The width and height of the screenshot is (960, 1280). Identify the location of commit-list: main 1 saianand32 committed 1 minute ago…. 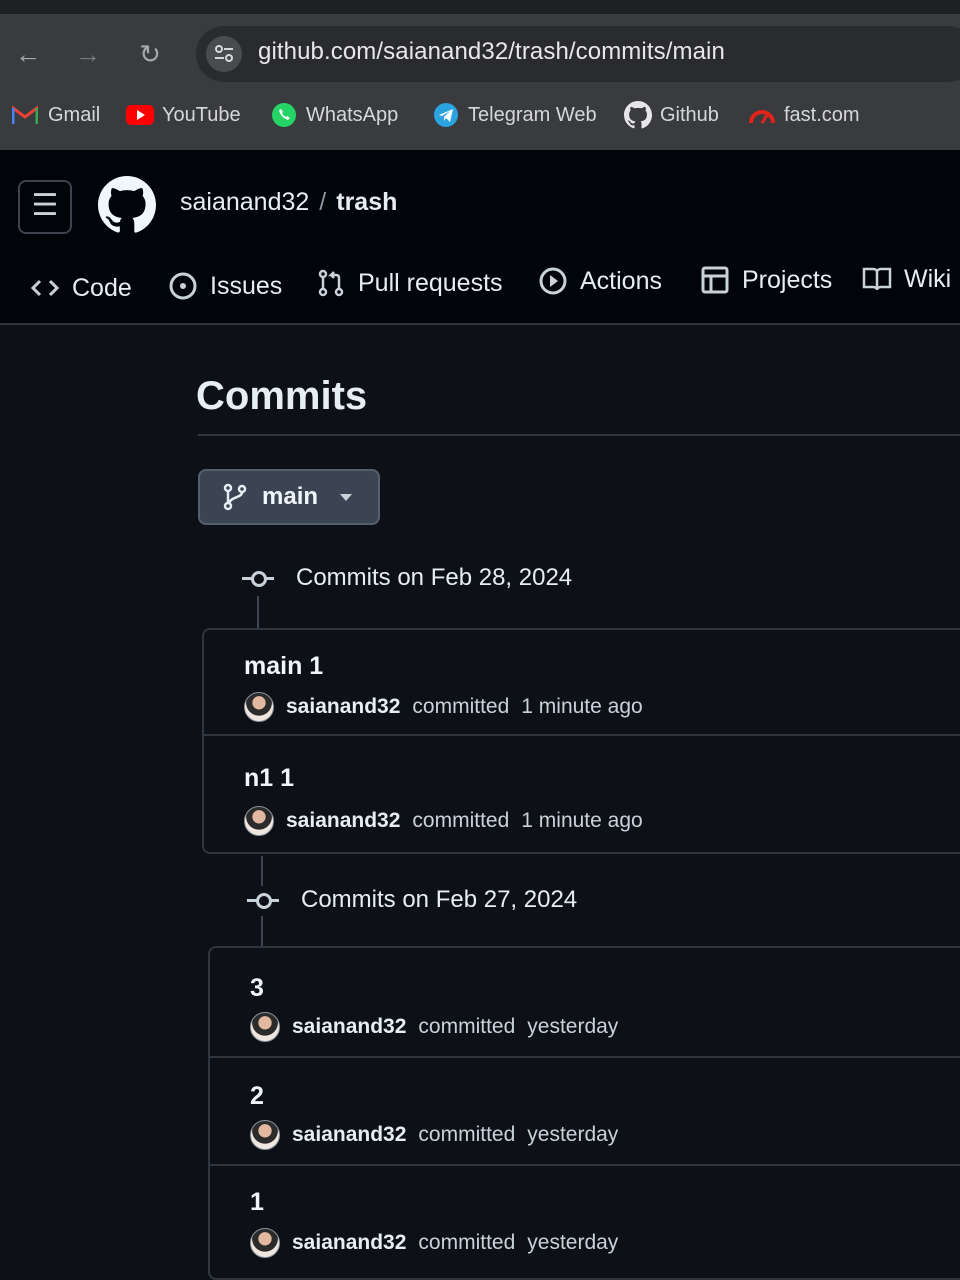
(581, 741).